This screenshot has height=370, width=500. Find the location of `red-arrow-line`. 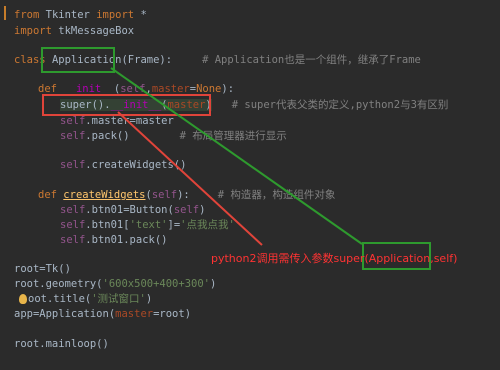

red-arrow-line is located at coordinates (190, 178).